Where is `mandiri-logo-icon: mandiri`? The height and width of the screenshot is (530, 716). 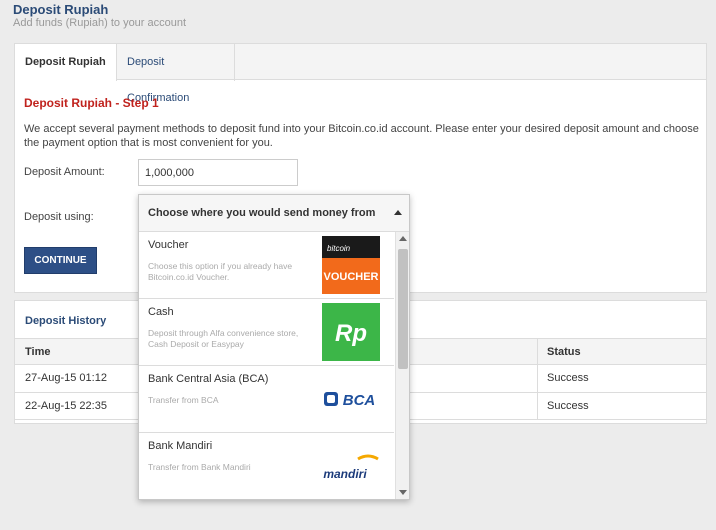 mandiri-logo-icon: mandiri is located at coordinates (351, 467).